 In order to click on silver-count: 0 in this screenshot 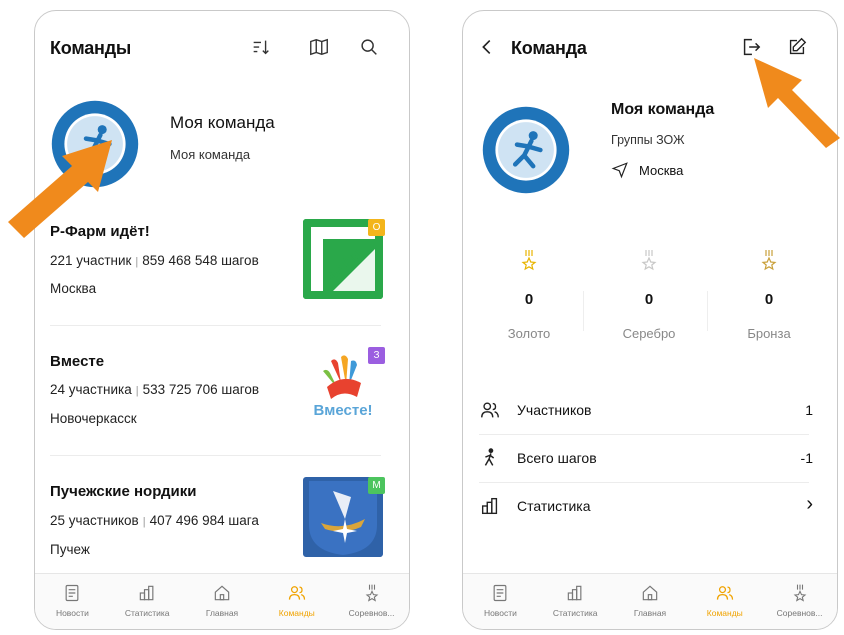, I will do `click(649, 299)`.